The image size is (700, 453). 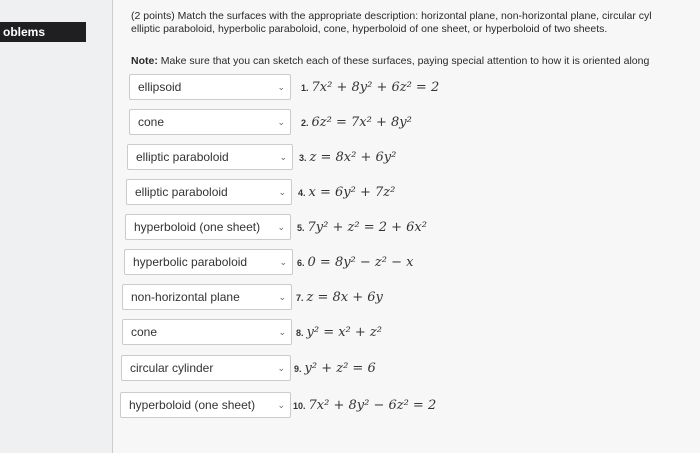 I want to click on answer-select-3: elliptic paraboloid ⌄, so click(x=210, y=157).